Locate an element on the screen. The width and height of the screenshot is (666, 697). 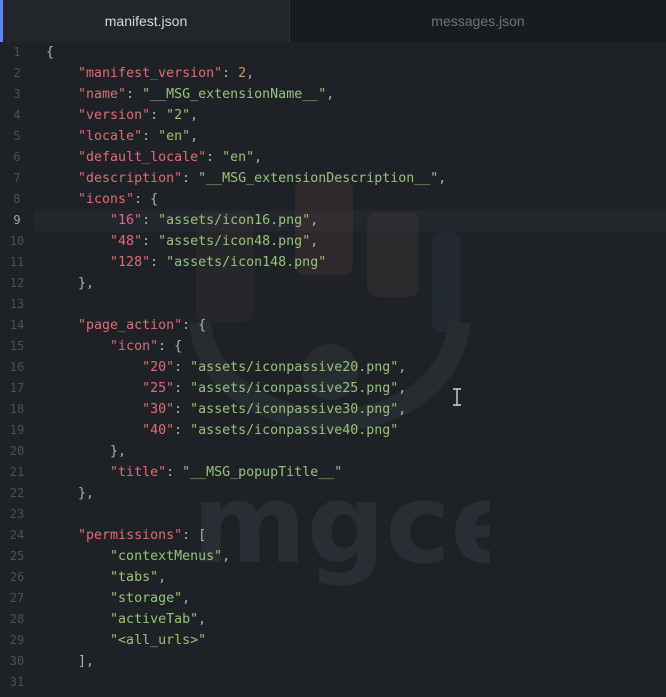
code-line: "contextMenus", is located at coordinates (138, 556).